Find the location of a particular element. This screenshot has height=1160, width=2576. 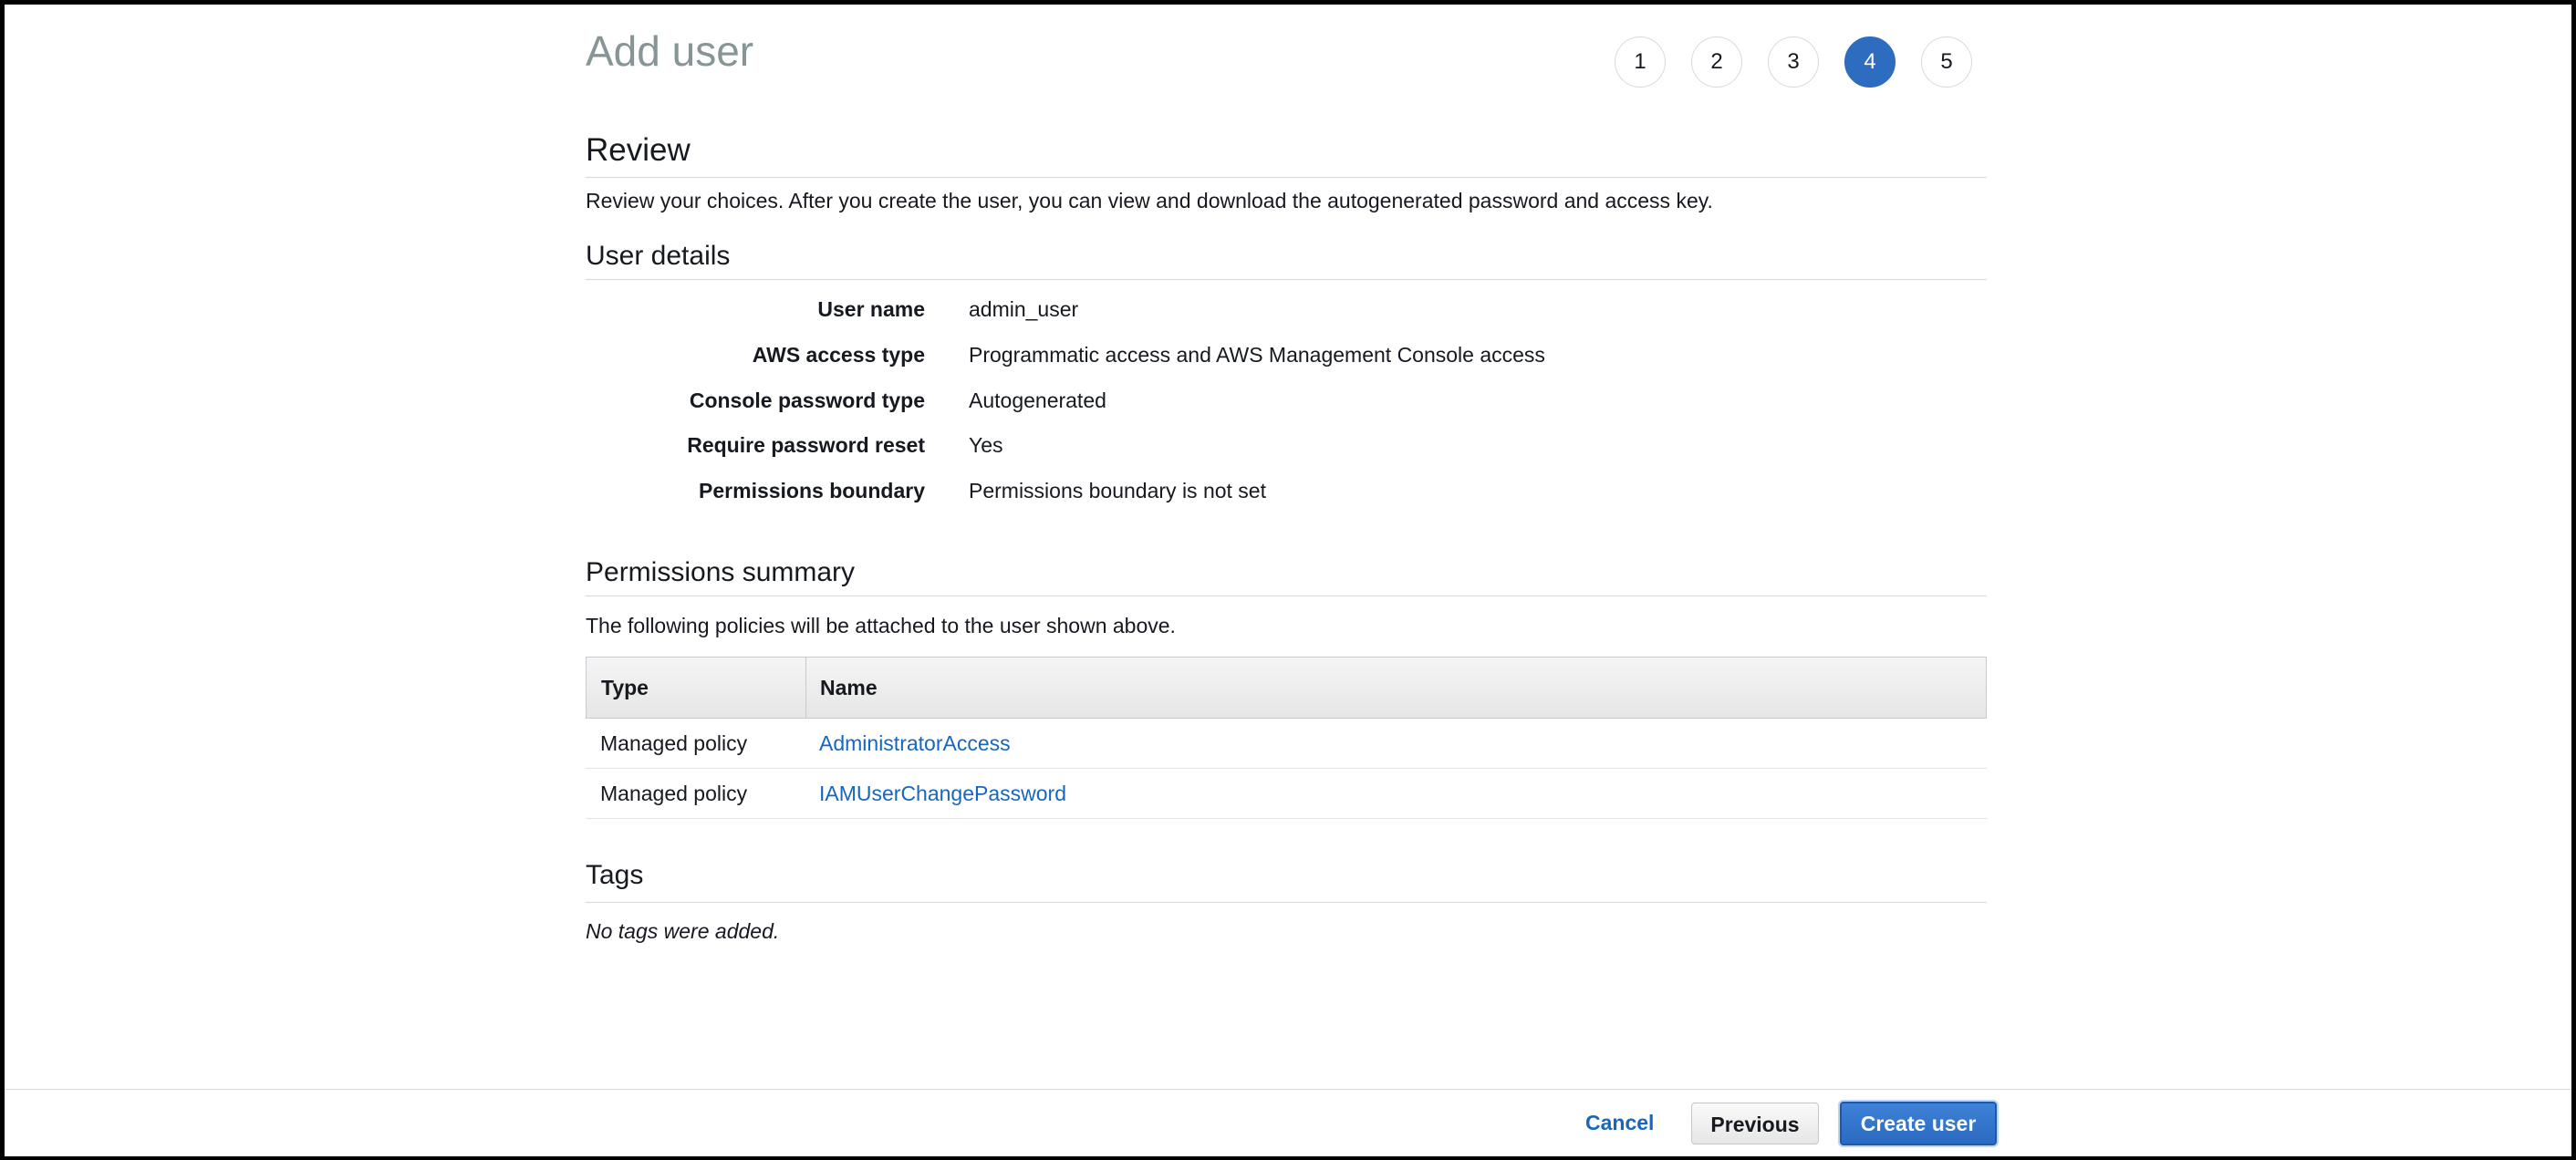

table-row: Managed policy IAMUserChangePassword is located at coordinates (1286, 794).